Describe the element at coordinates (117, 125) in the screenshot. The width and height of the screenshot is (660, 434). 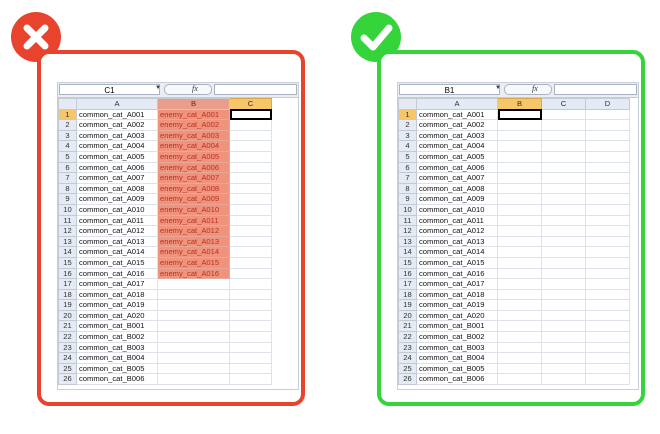
I see `cell-a: common_cat_A002` at that location.